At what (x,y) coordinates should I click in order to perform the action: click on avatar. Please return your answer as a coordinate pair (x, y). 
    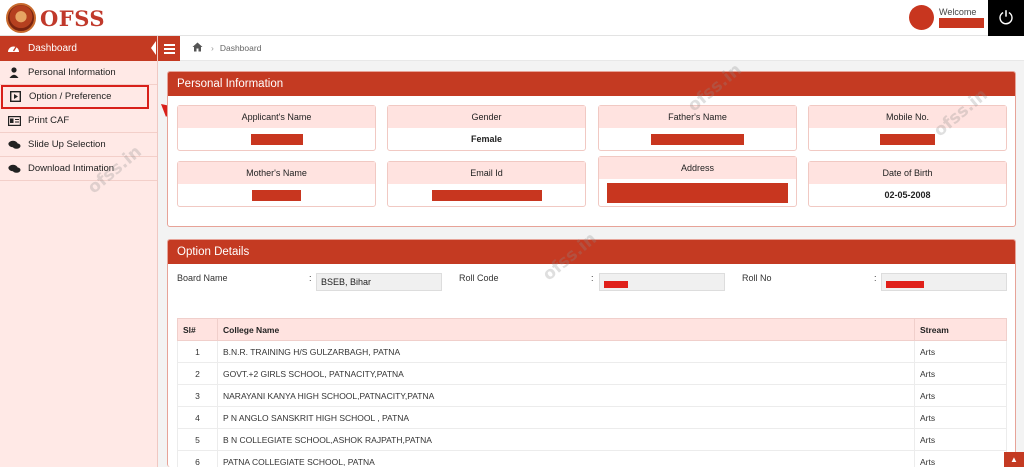
    Looking at the image, I should click on (921, 17).